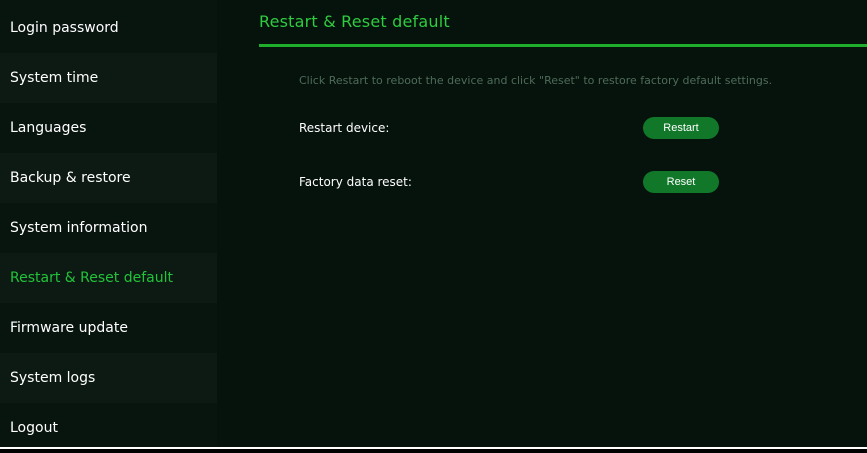  Describe the element at coordinates (108, 378) in the screenshot. I see `sidebar-item-system-logs: System logs` at that location.